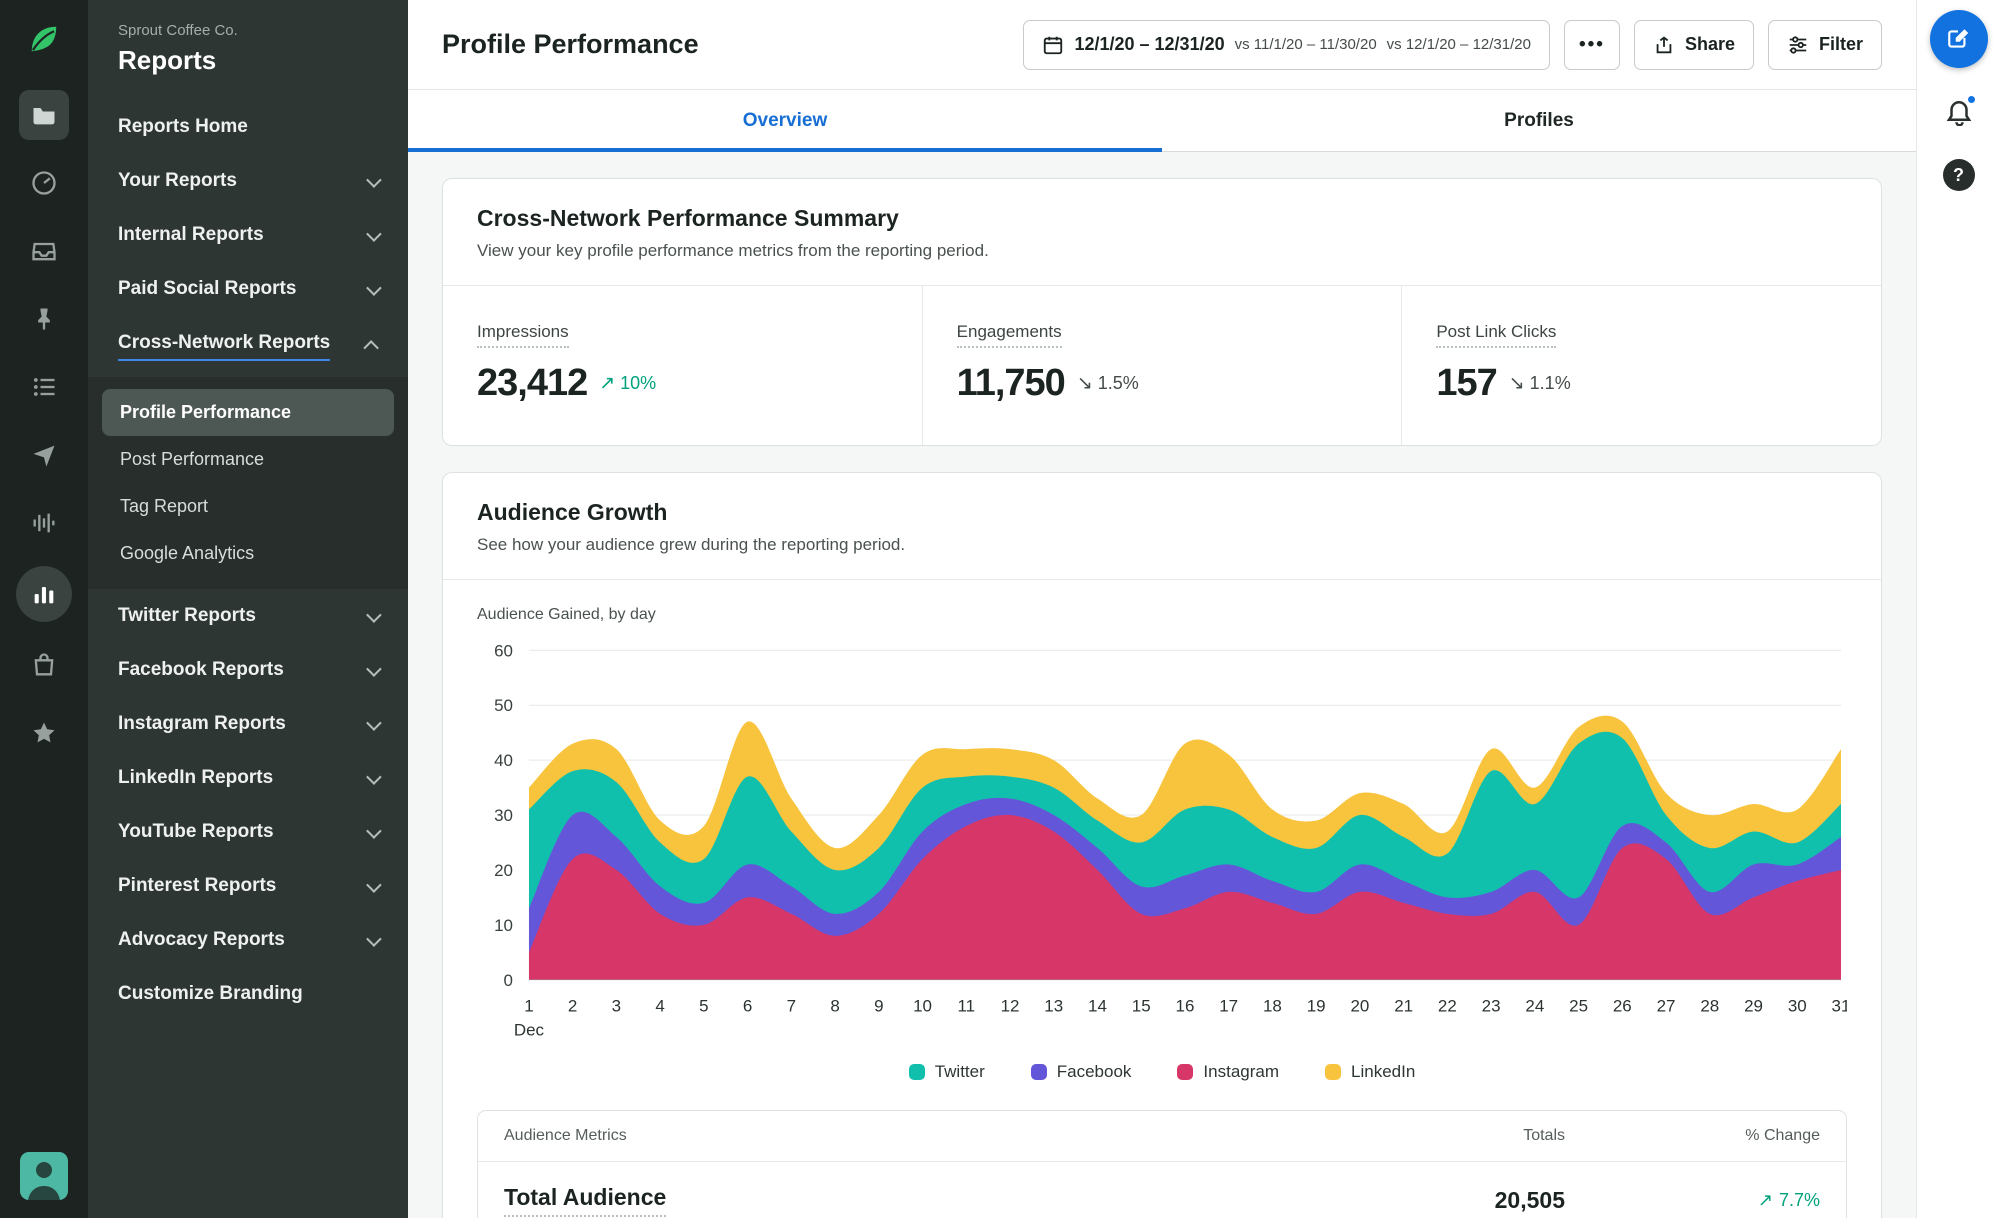 The image size is (2000, 1218). Describe the element at coordinates (1228, 1072) in the screenshot. I see `legend-item-instagram: Instagram` at that location.